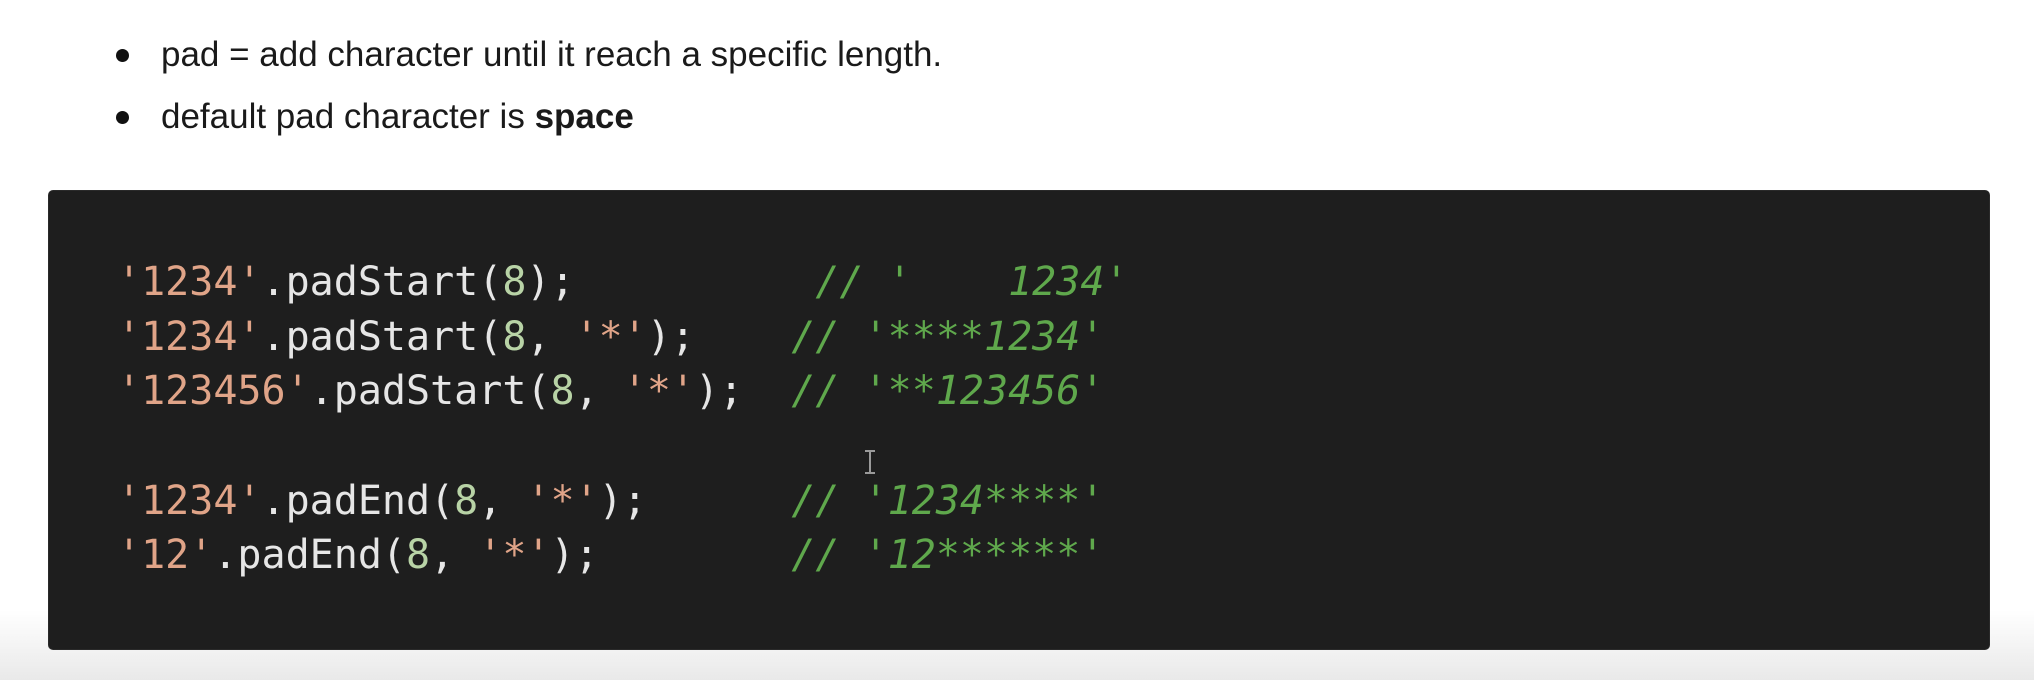 This screenshot has height=680, width=2034. What do you see at coordinates (348, 116) in the screenshot?
I see `bullet-text: default pad character is` at bounding box center [348, 116].